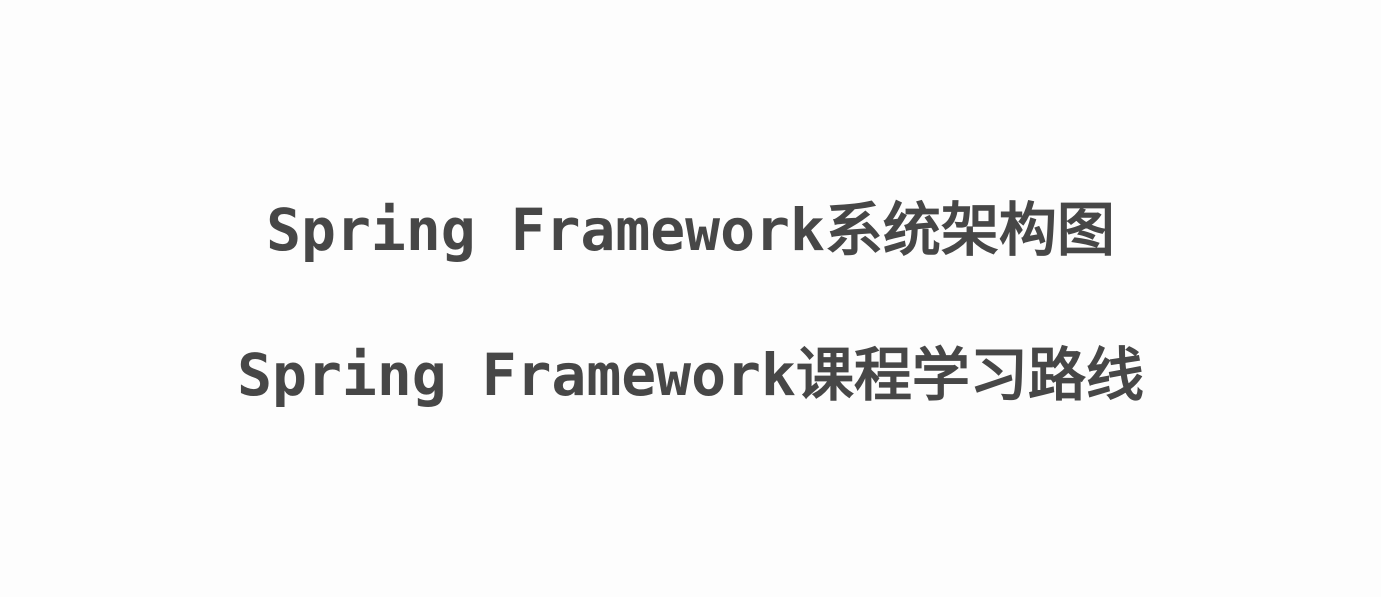  I want to click on heading-architecture-diagram: Spring Framework系统架构图, so click(690, 230).